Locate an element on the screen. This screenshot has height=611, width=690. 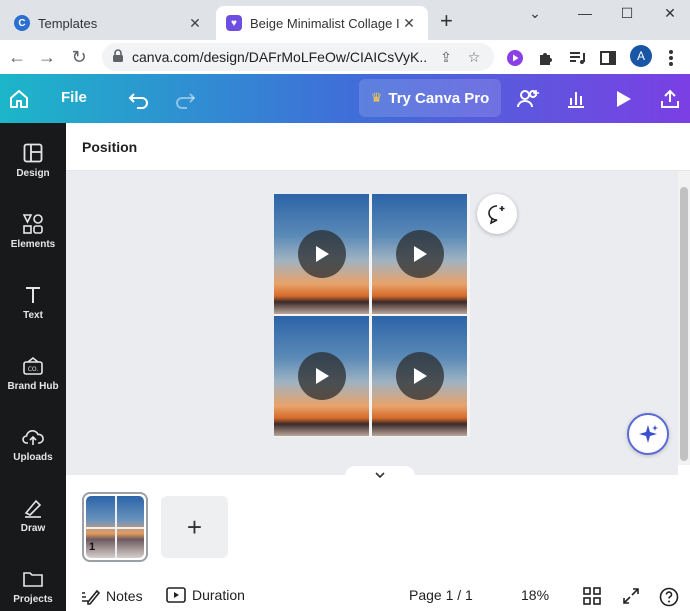
file-menu-button: File is located at coordinates (74, 97).